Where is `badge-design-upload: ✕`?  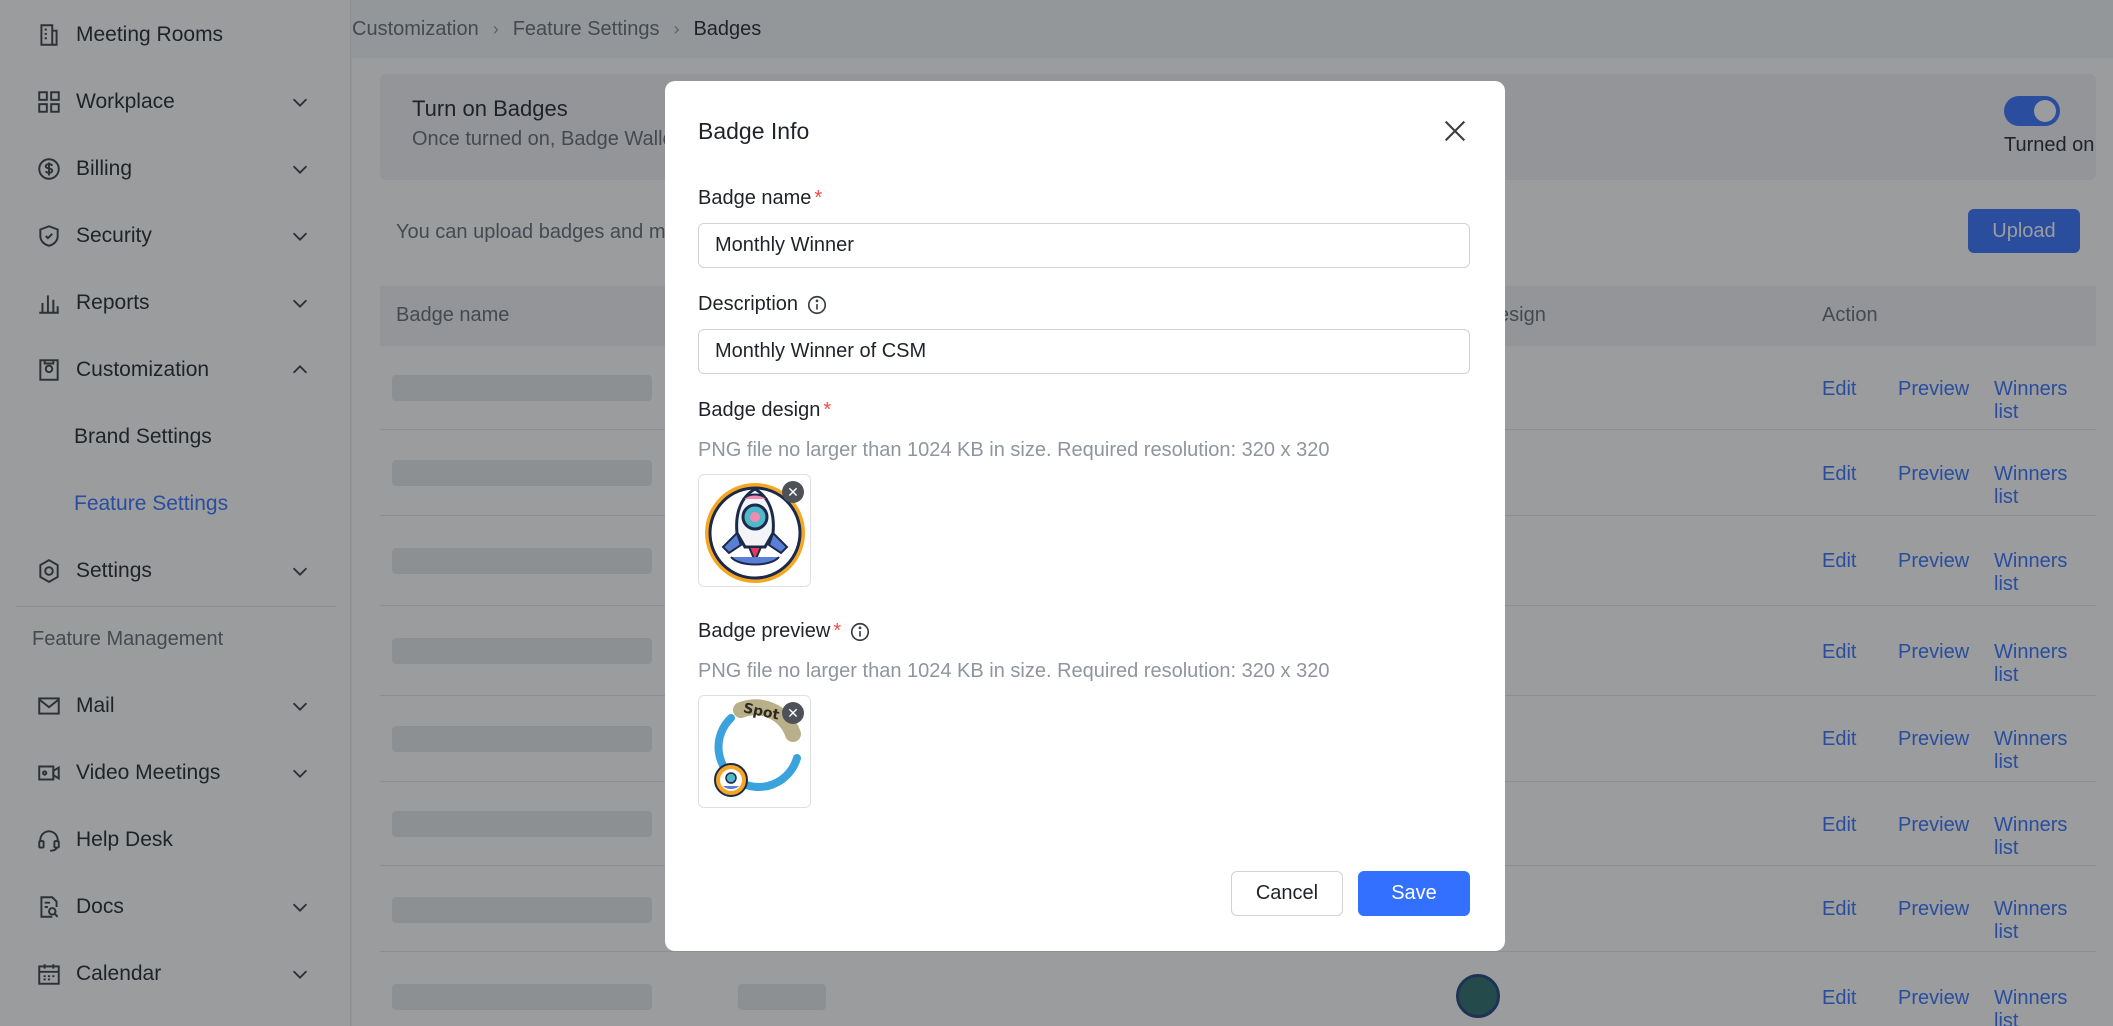
badge-design-upload: ✕ is located at coordinates (754, 530).